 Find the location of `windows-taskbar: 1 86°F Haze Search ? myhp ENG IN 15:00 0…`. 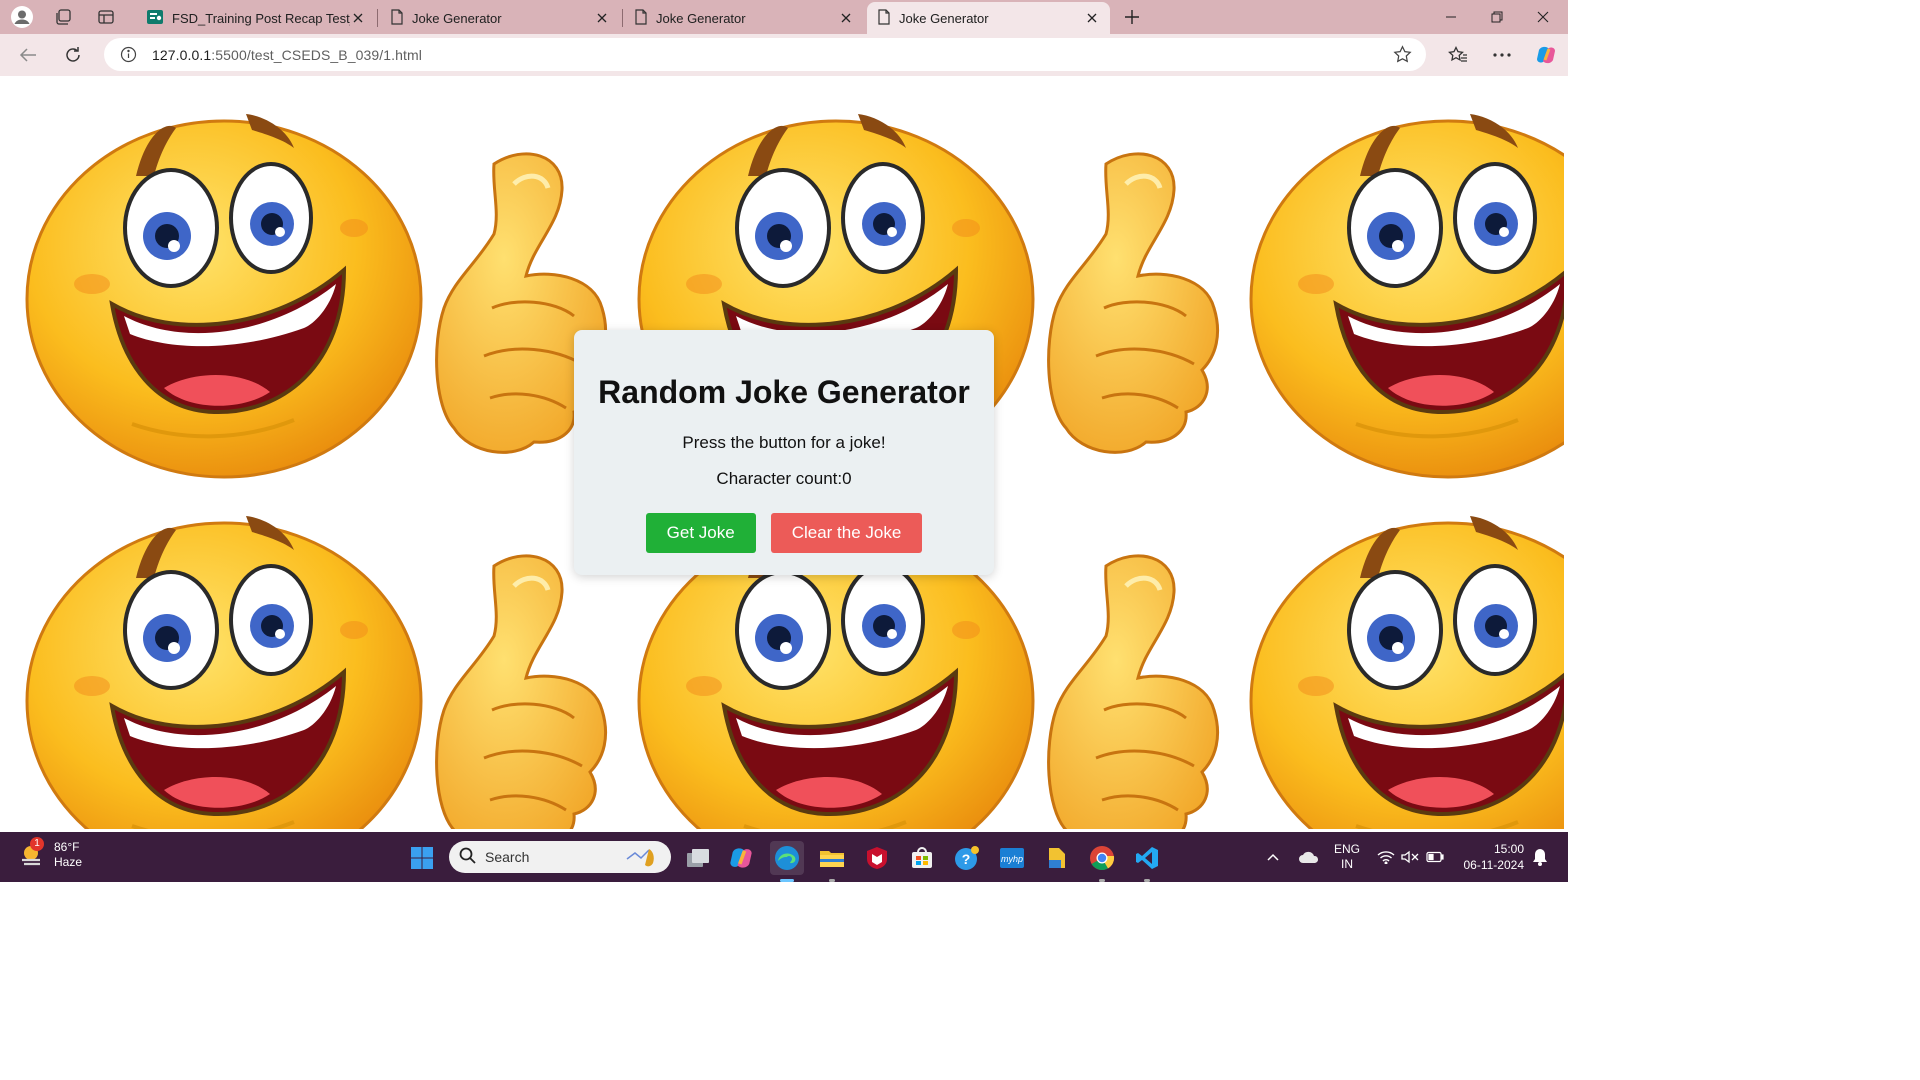

windows-taskbar: 1 86°F Haze Search ? myhp ENG IN 15:00 0… is located at coordinates (784, 857).